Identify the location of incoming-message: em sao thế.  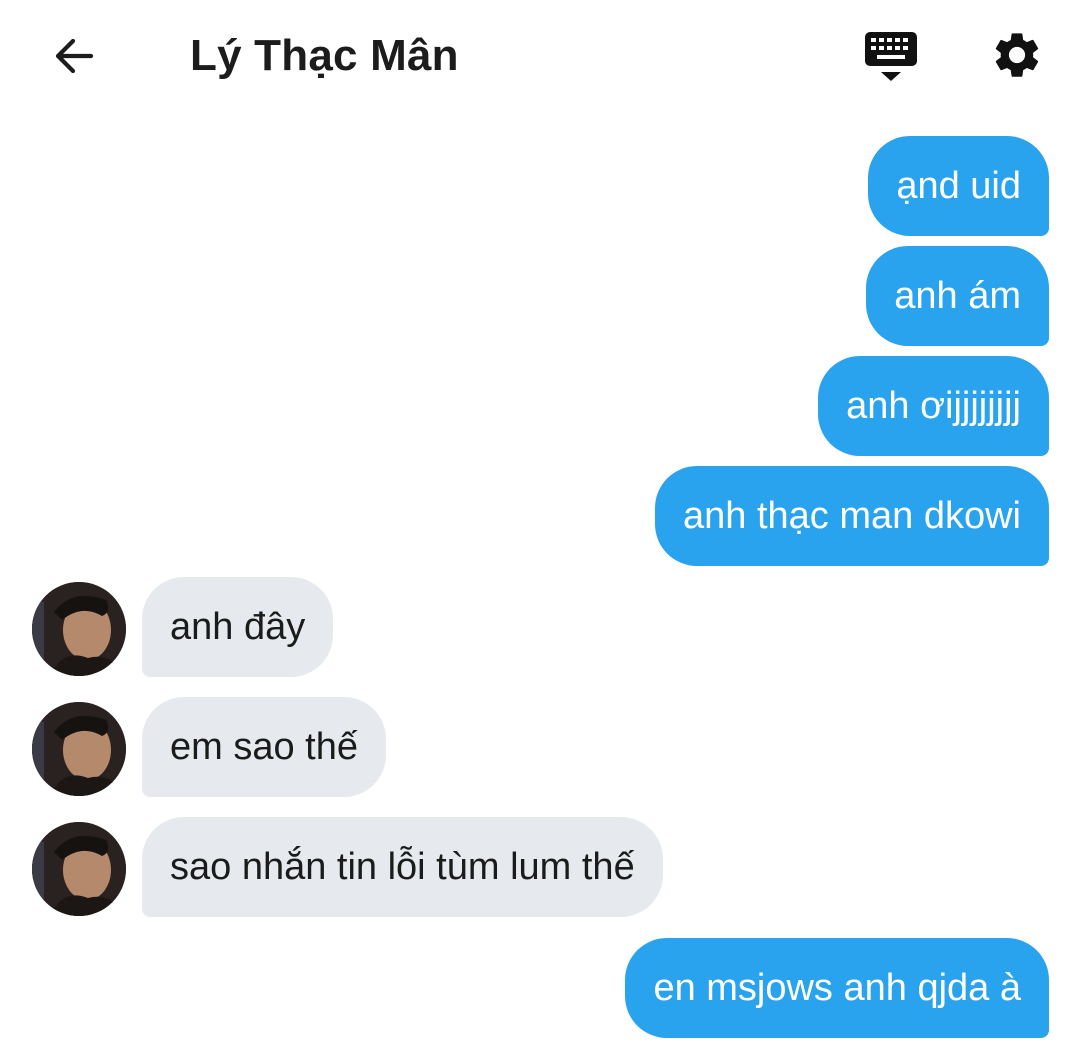
(264, 747).